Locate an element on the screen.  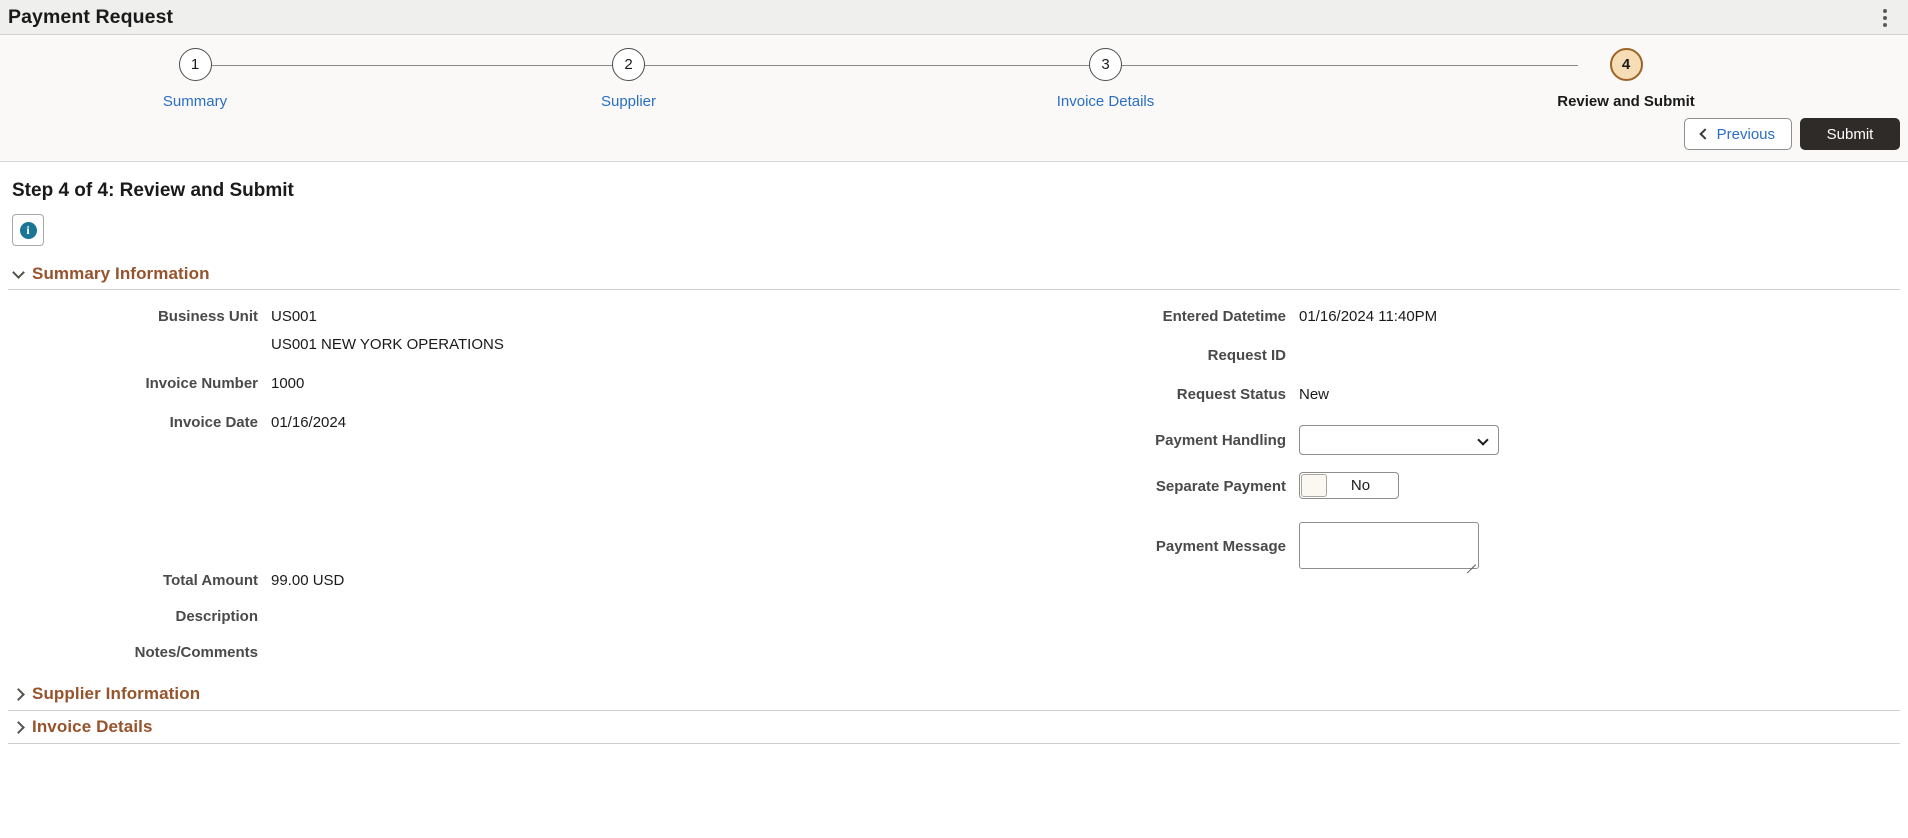
summary-information-section-header: Summary Information is located at coordinates (954, 277).